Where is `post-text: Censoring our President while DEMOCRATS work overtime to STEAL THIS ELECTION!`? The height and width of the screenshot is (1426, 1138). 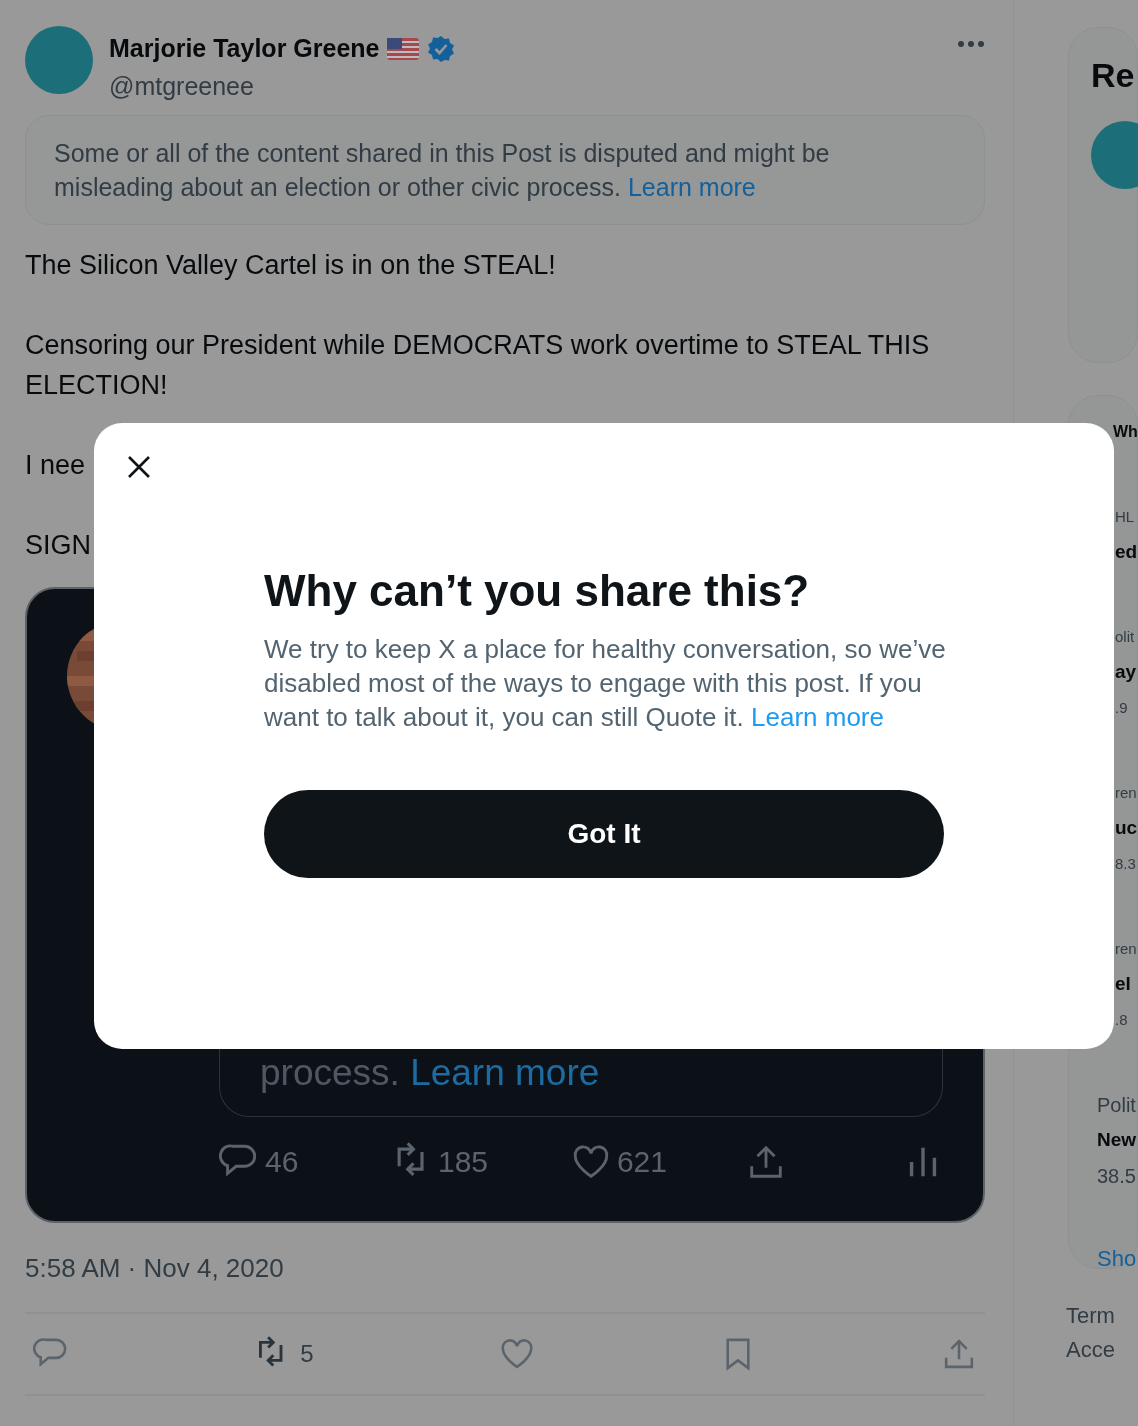 post-text: Censoring our President while DEMOCRATS work overtime to STEAL THIS ELECTION! is located at coordinates (478, 365).